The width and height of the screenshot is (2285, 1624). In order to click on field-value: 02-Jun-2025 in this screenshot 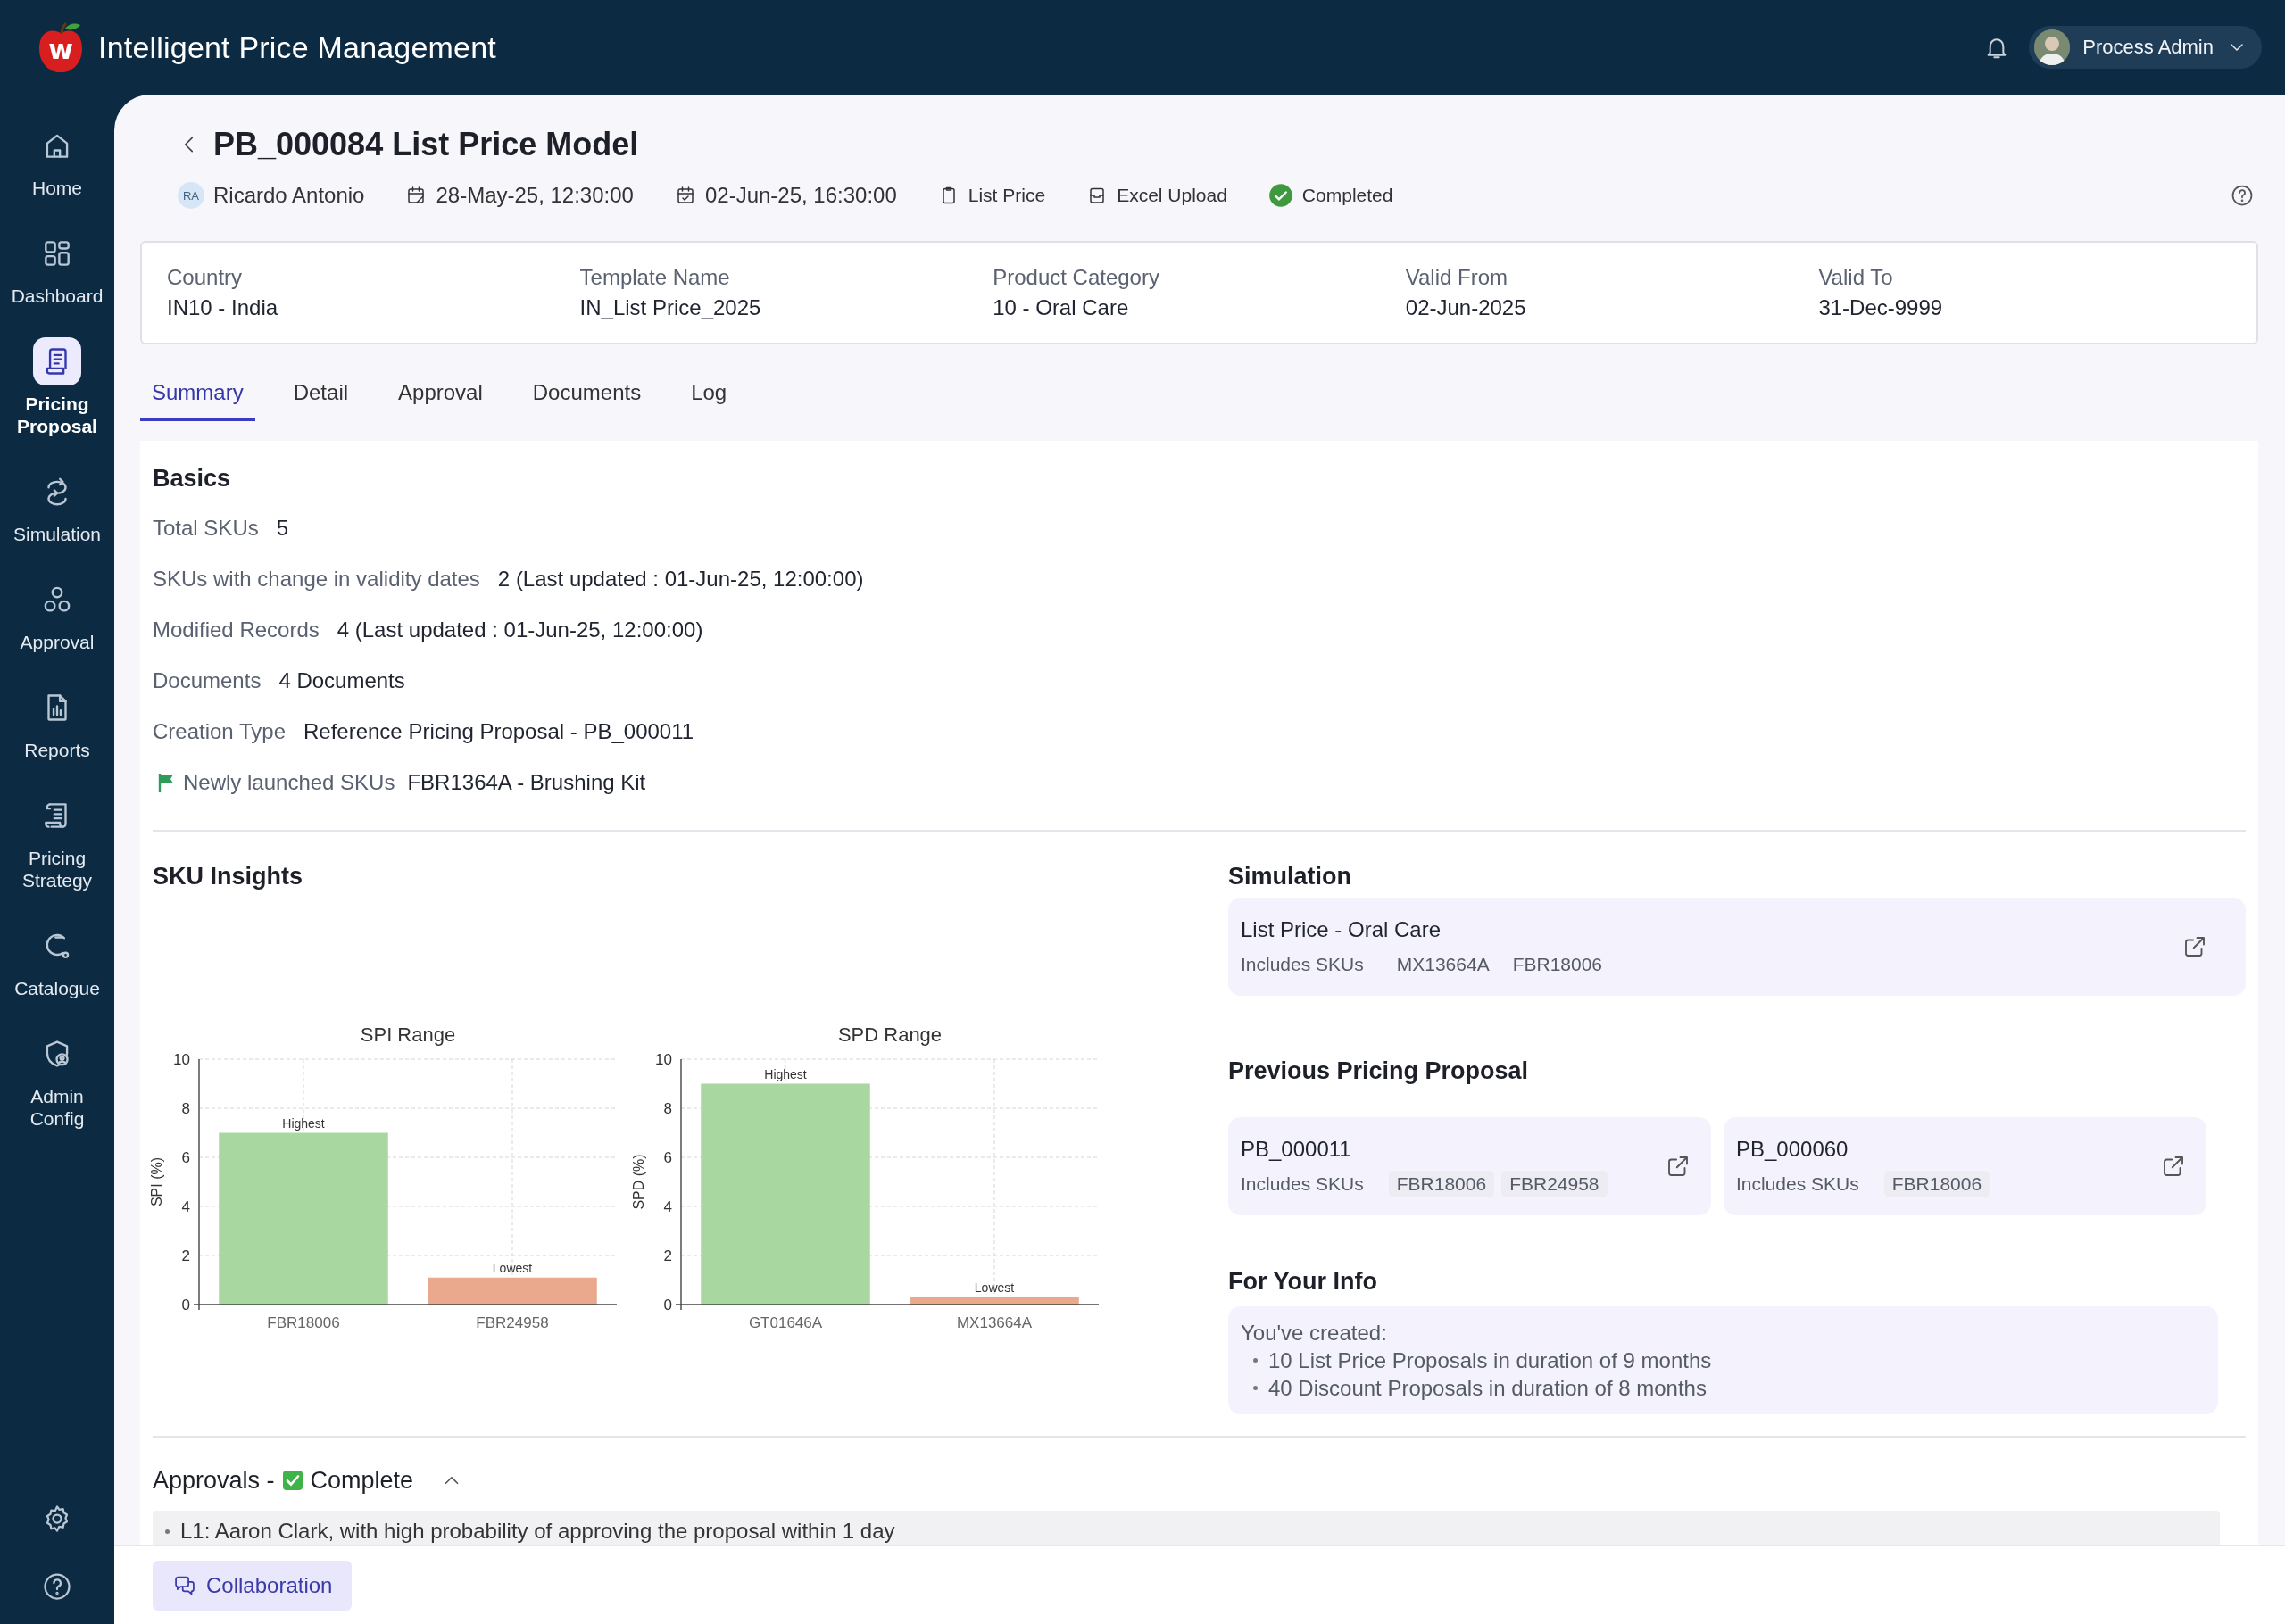, I will do `click(1466, 307)`.